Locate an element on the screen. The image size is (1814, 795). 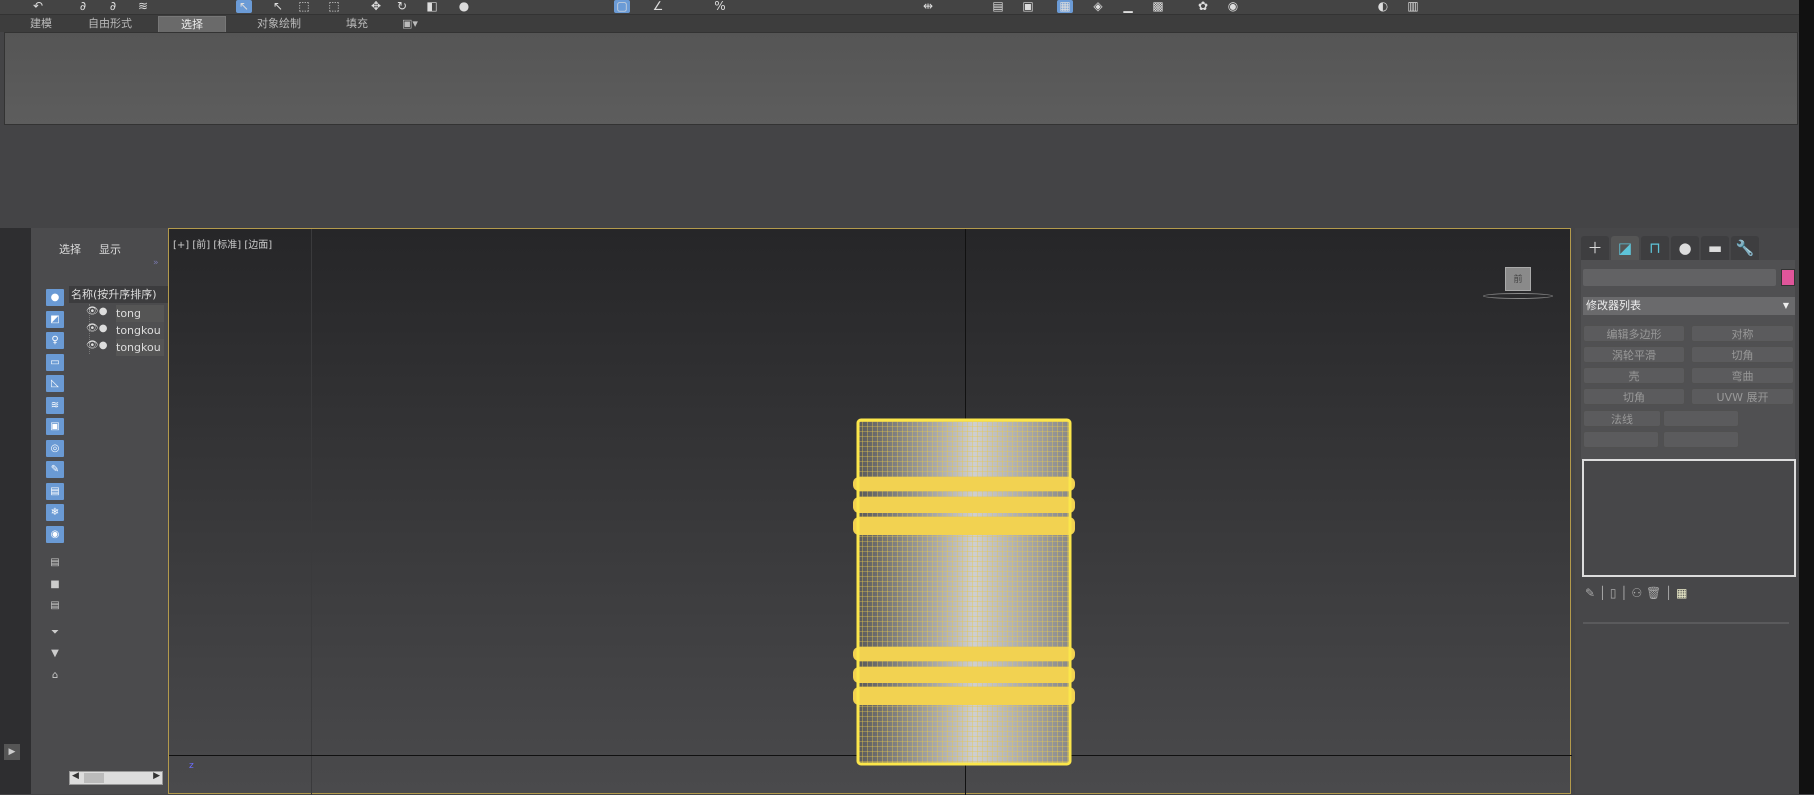
unlink-icon: ∂ is located at coordinates (113, 6).